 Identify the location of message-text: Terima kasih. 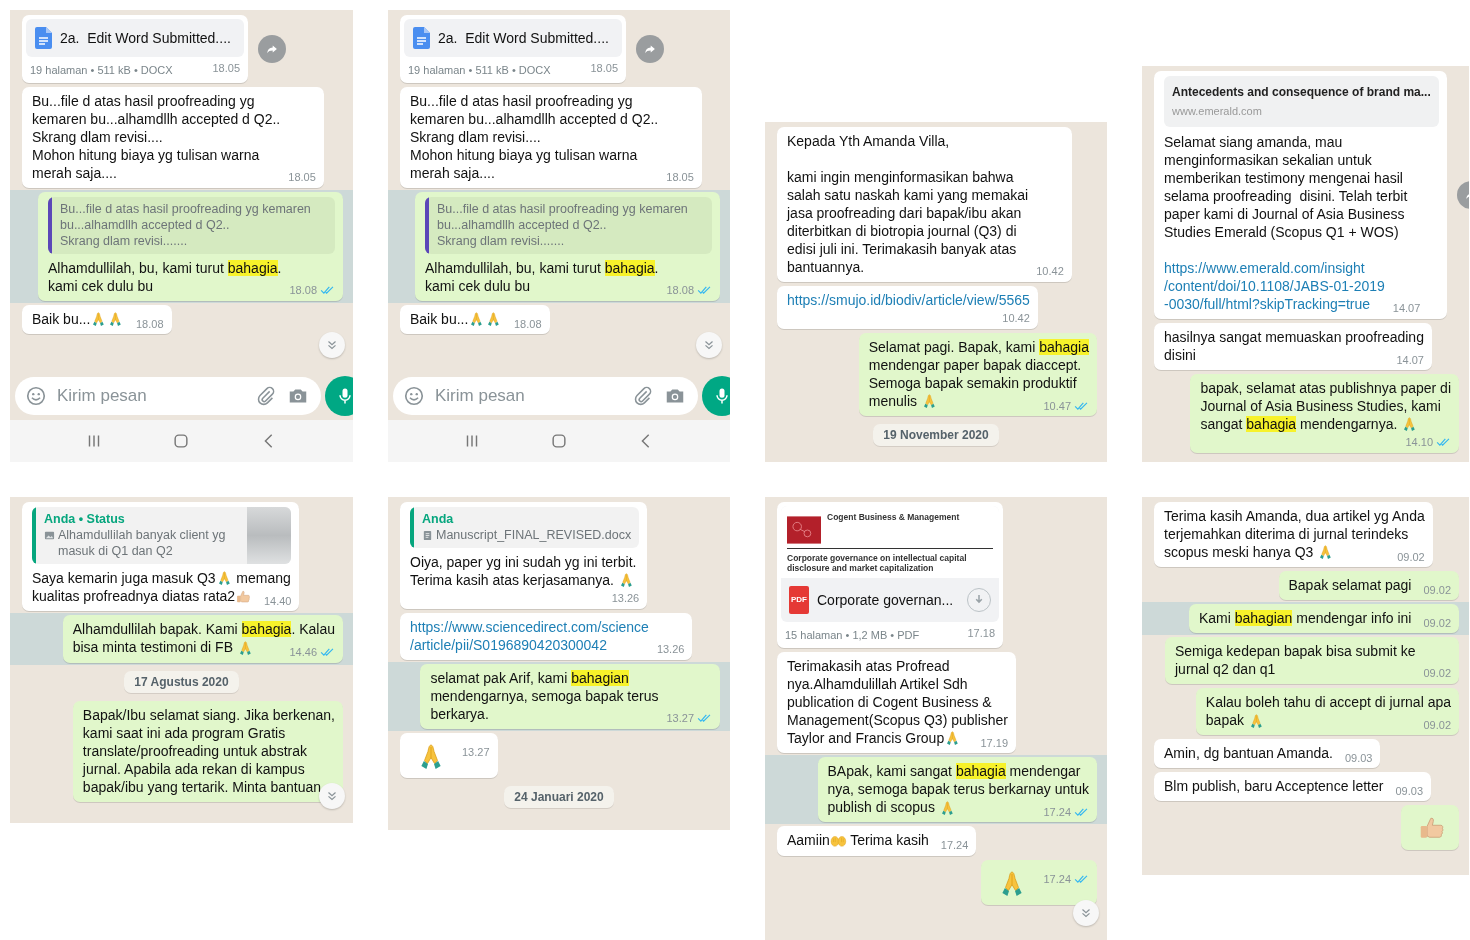
(889, 840).